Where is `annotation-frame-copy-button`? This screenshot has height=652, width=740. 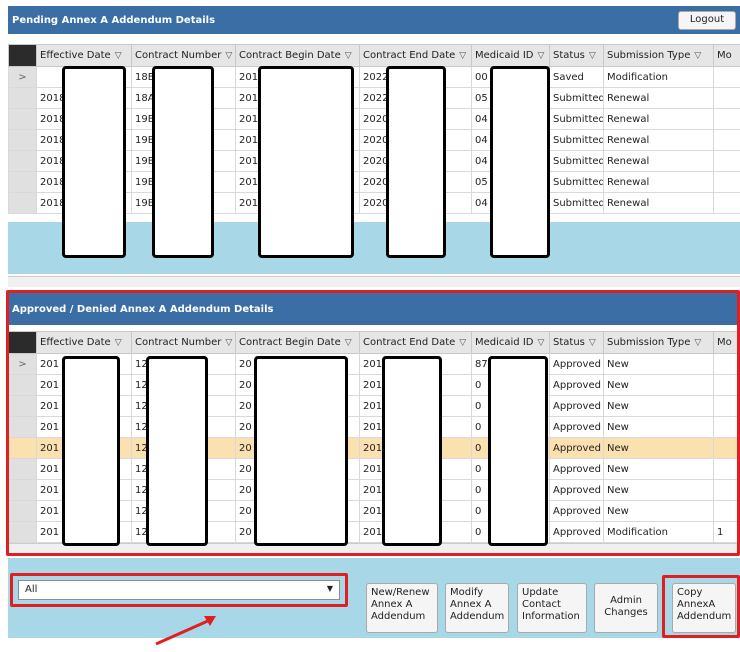
annotation-frame-copy-button is located at coordinates (701, 606).